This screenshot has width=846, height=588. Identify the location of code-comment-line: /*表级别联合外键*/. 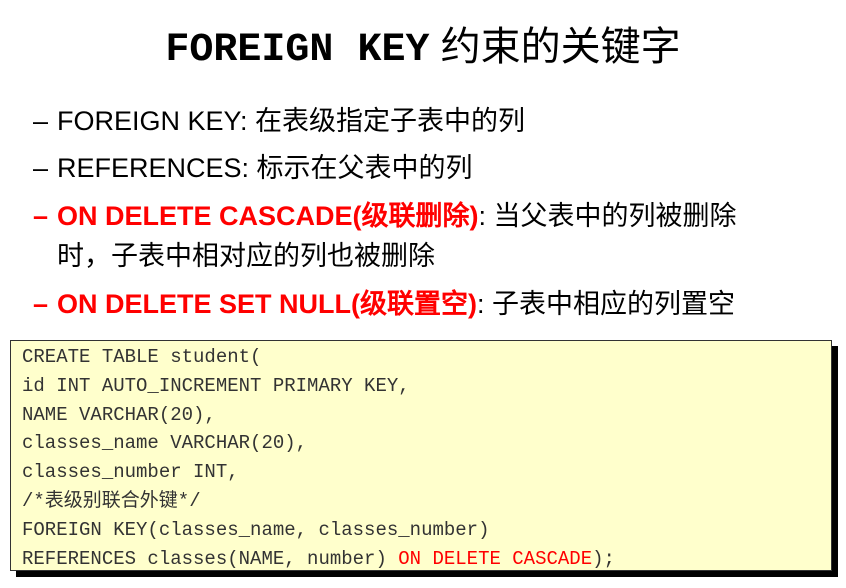
(111, 500).